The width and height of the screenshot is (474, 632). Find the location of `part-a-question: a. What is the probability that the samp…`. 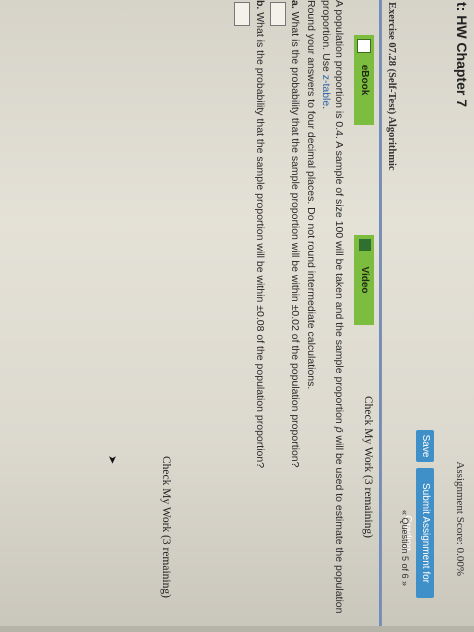

part-a-question: a. What is the probability that the samp… is located at coordinates (295, 315).